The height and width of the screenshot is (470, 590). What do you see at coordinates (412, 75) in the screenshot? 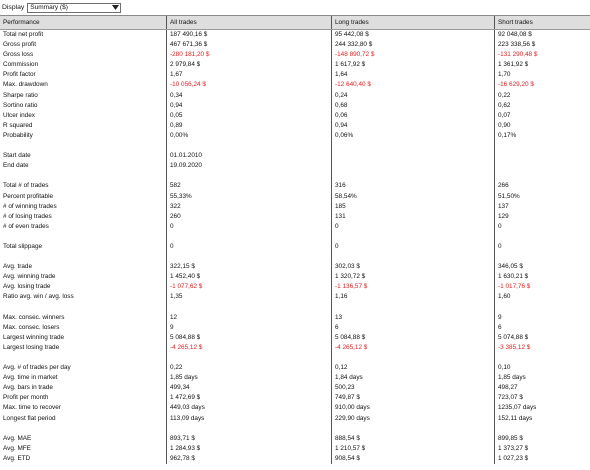
I see `cell-long-trades: 1,64` at bounding box center [412, 75].